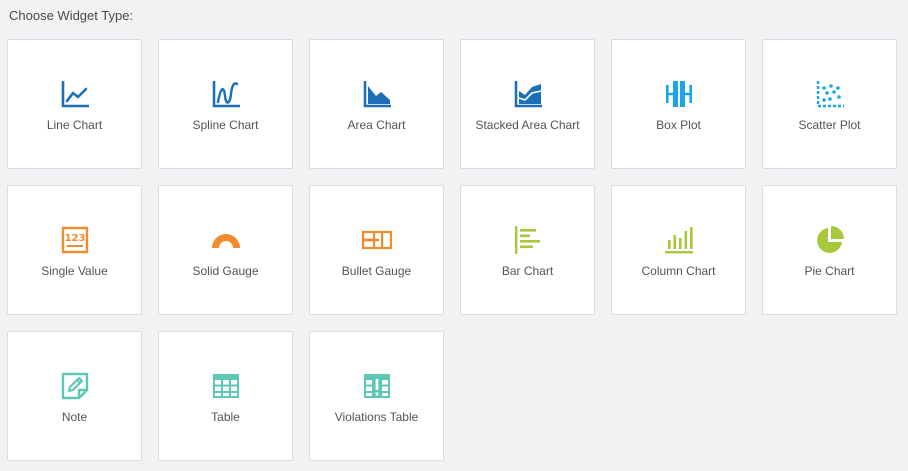 This screenshot has width=908, height=471. Describe the element at coordinates (226, 240) in the screenshot. I see `solid-gauge-icon` at that location.